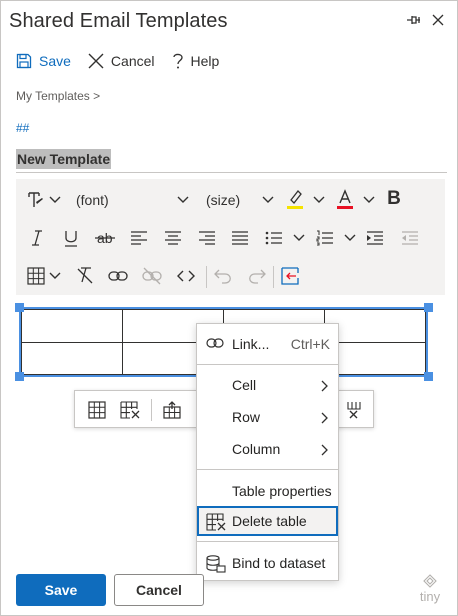  Describe the element at coordinates (246, 417) in the screenshot. I see `menu-item-label: Row` at that location.